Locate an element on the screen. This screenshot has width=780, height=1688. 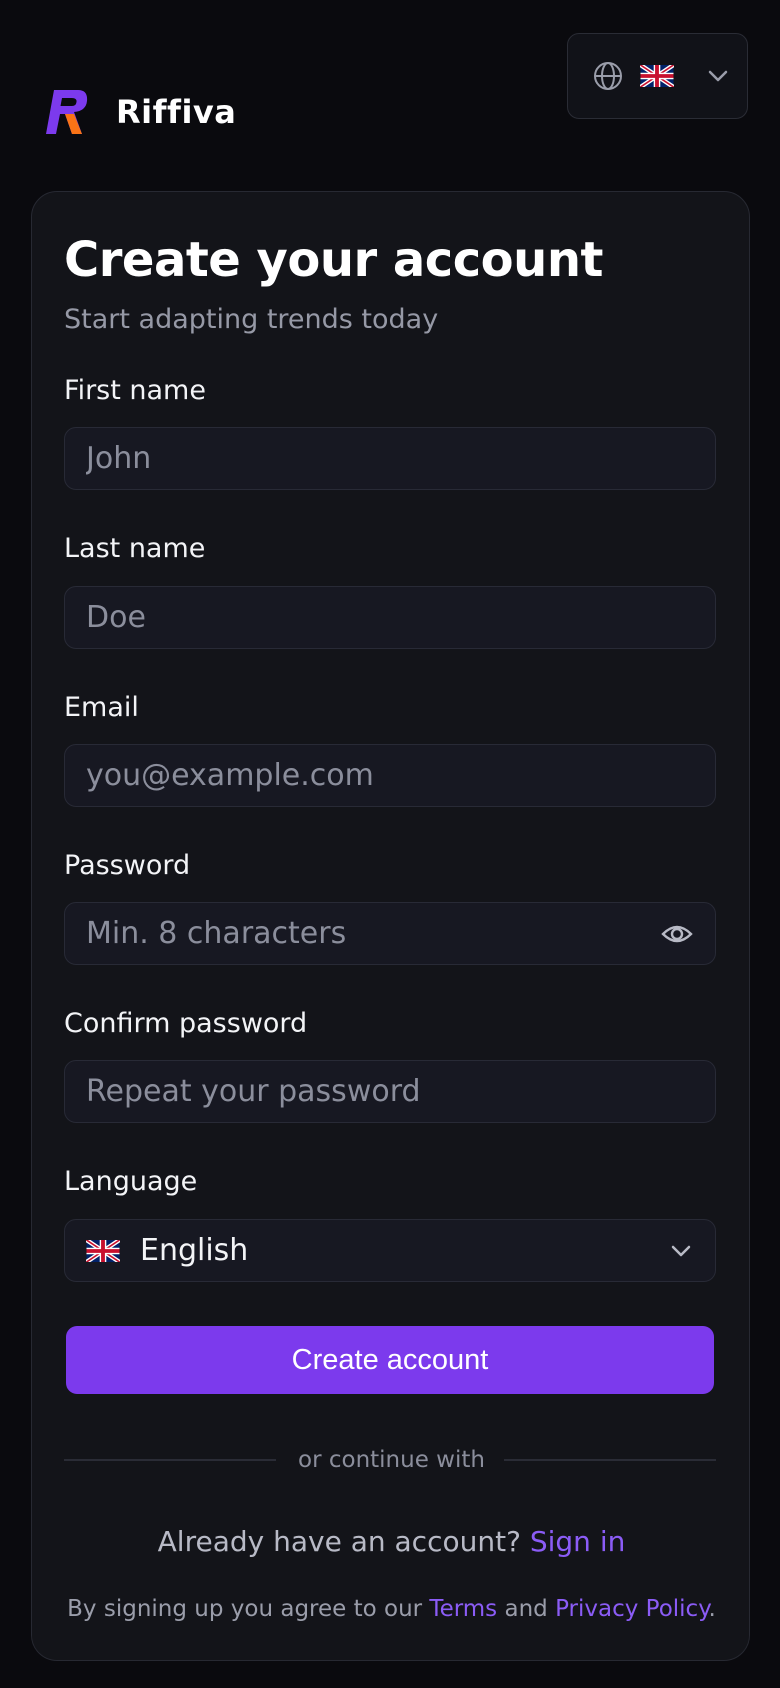
signin-prompt: Already have an account? is located at coordinates (339, 1541).